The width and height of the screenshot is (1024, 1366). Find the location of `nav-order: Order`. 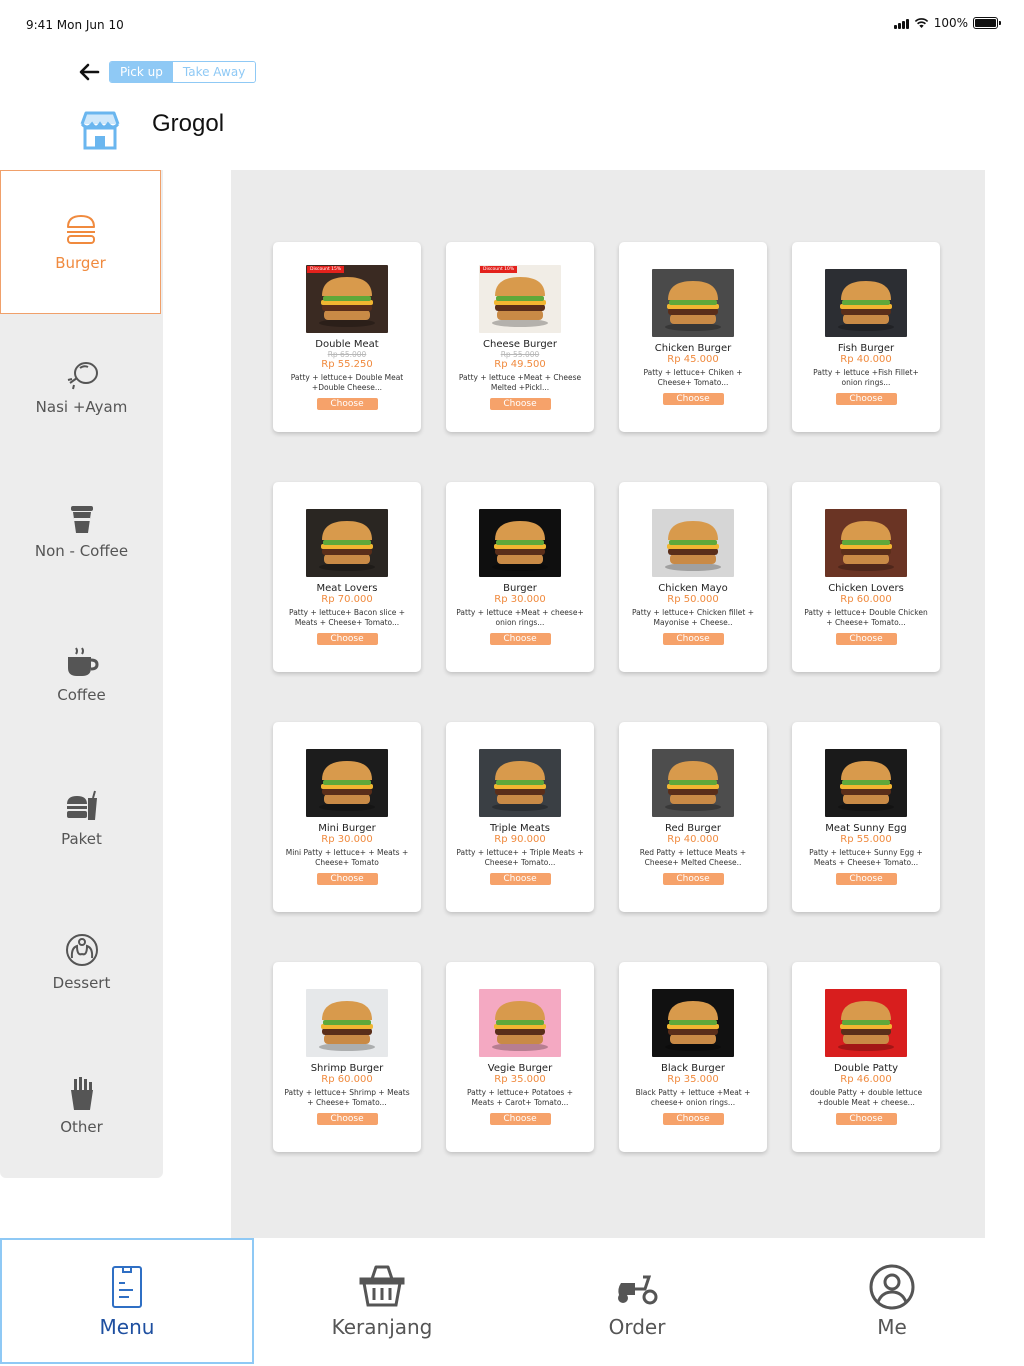

nav-order: Order is located at coordinates (637, 1301).